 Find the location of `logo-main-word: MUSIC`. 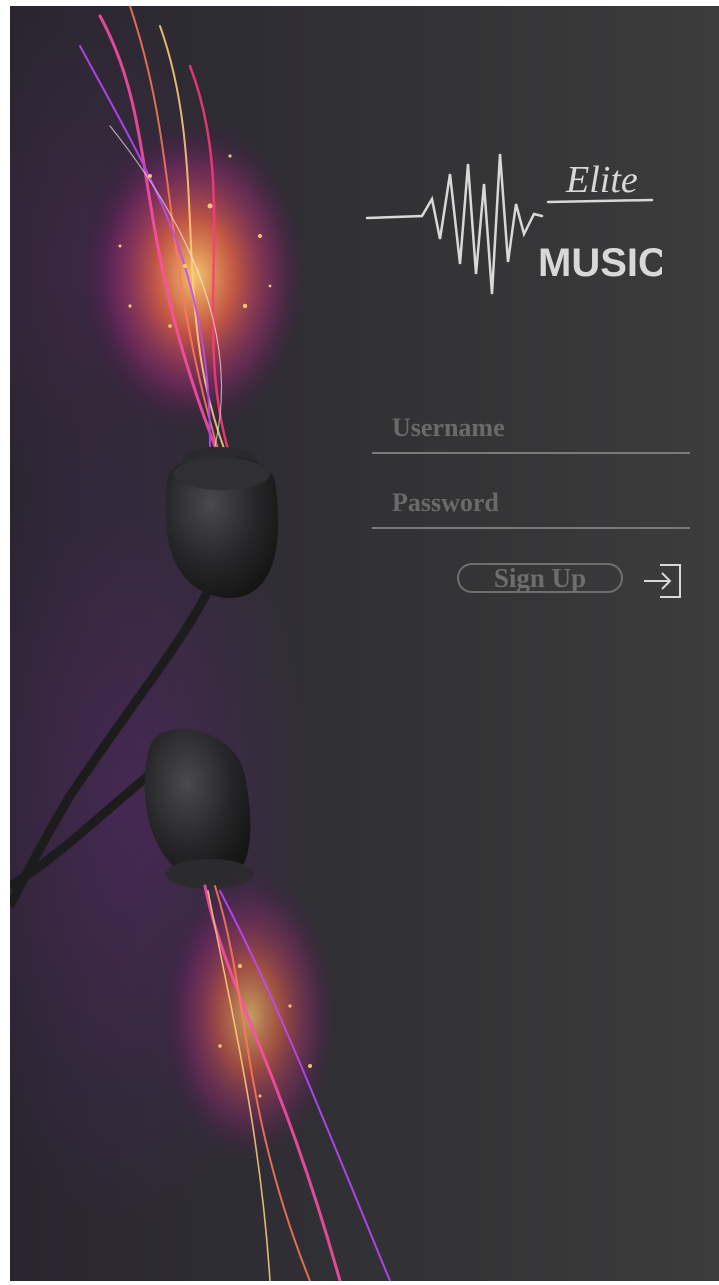

logo-main-word: MUSIC is located at coordinates (600, 263).